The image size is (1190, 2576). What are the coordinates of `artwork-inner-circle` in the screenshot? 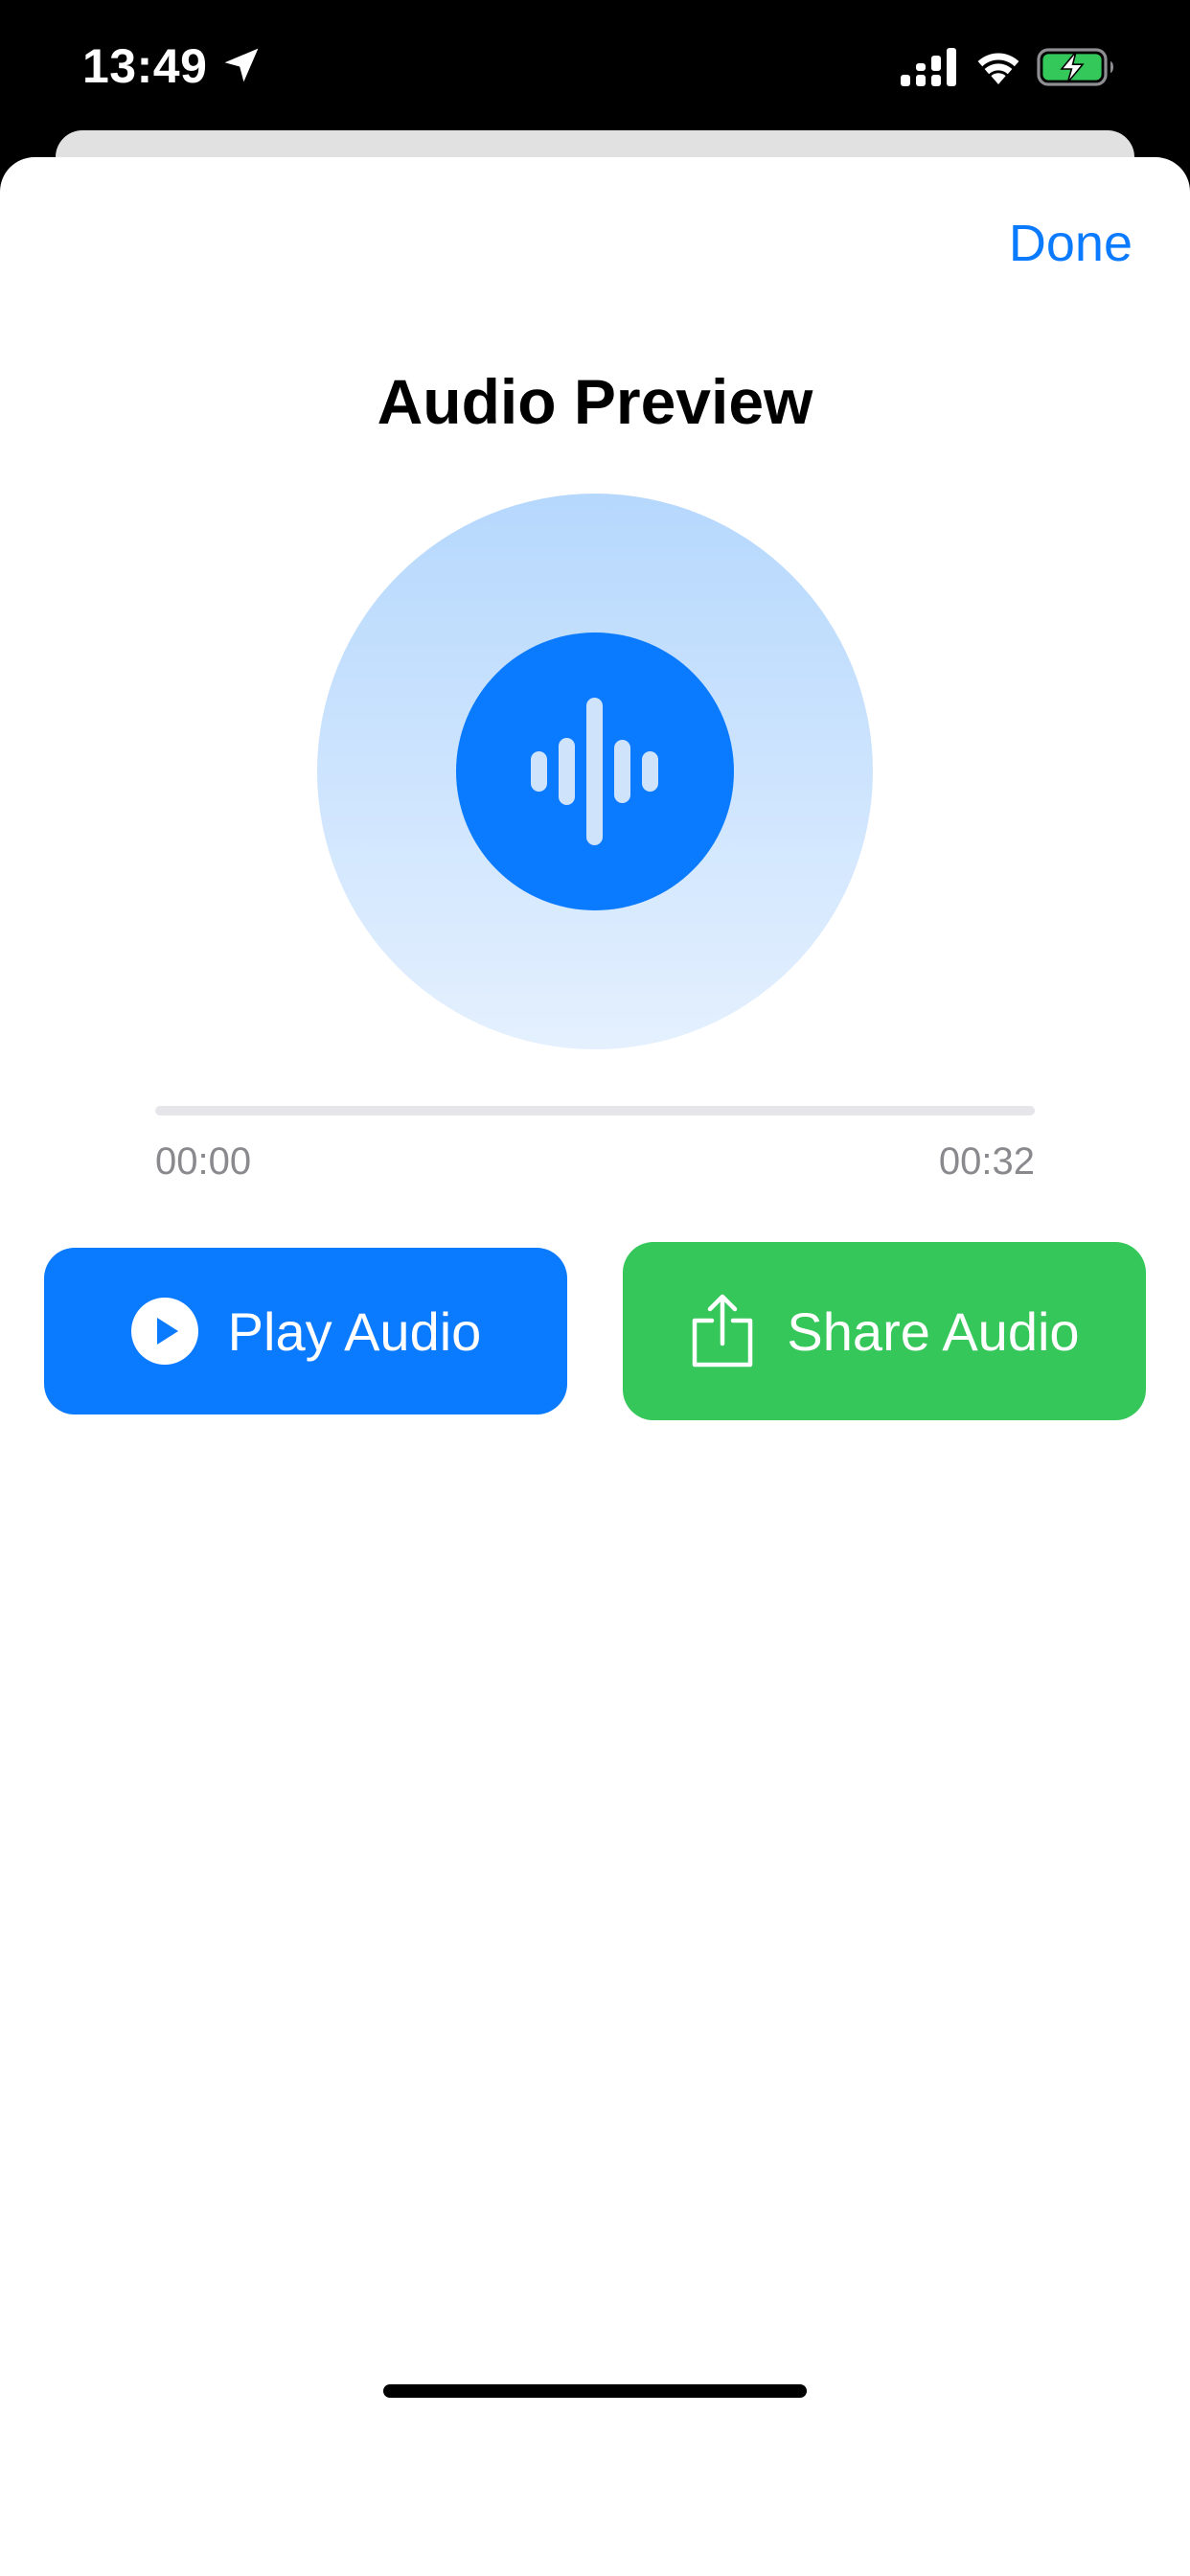 It's located at (595, 771).